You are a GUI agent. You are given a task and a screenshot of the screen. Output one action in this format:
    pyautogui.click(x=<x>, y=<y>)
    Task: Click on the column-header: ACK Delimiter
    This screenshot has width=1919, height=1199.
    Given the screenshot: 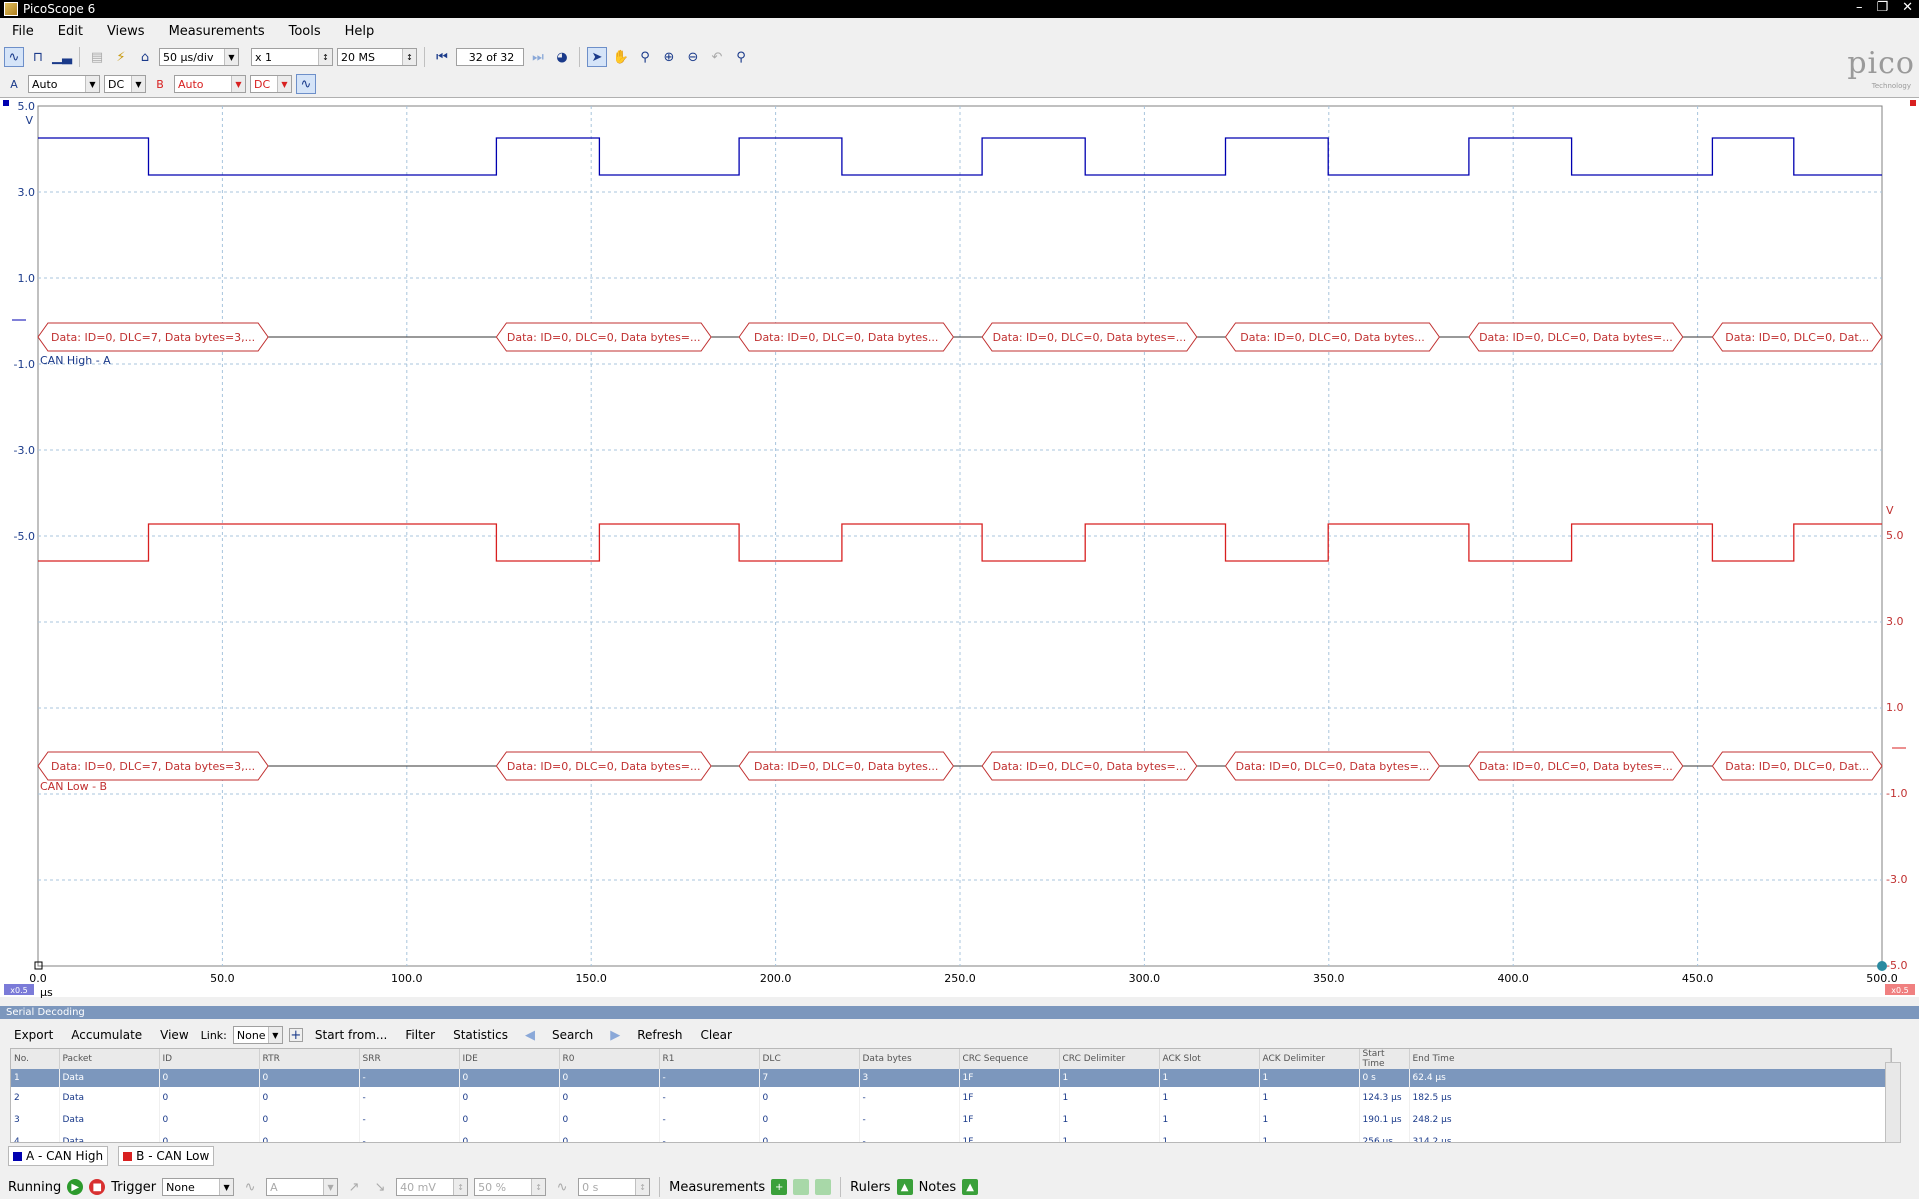 What is the action you would take?
    pyautogui.click(x=1309, y=1059)
    